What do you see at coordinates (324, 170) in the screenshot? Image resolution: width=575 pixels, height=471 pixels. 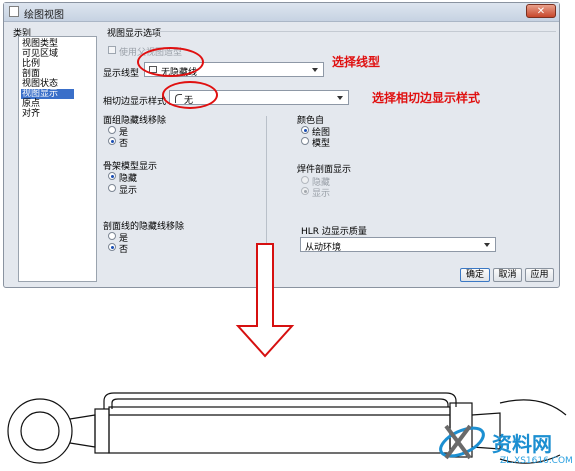 I see `weld-section-label: 焊件剖面显示` at bounding box center [324, 170].